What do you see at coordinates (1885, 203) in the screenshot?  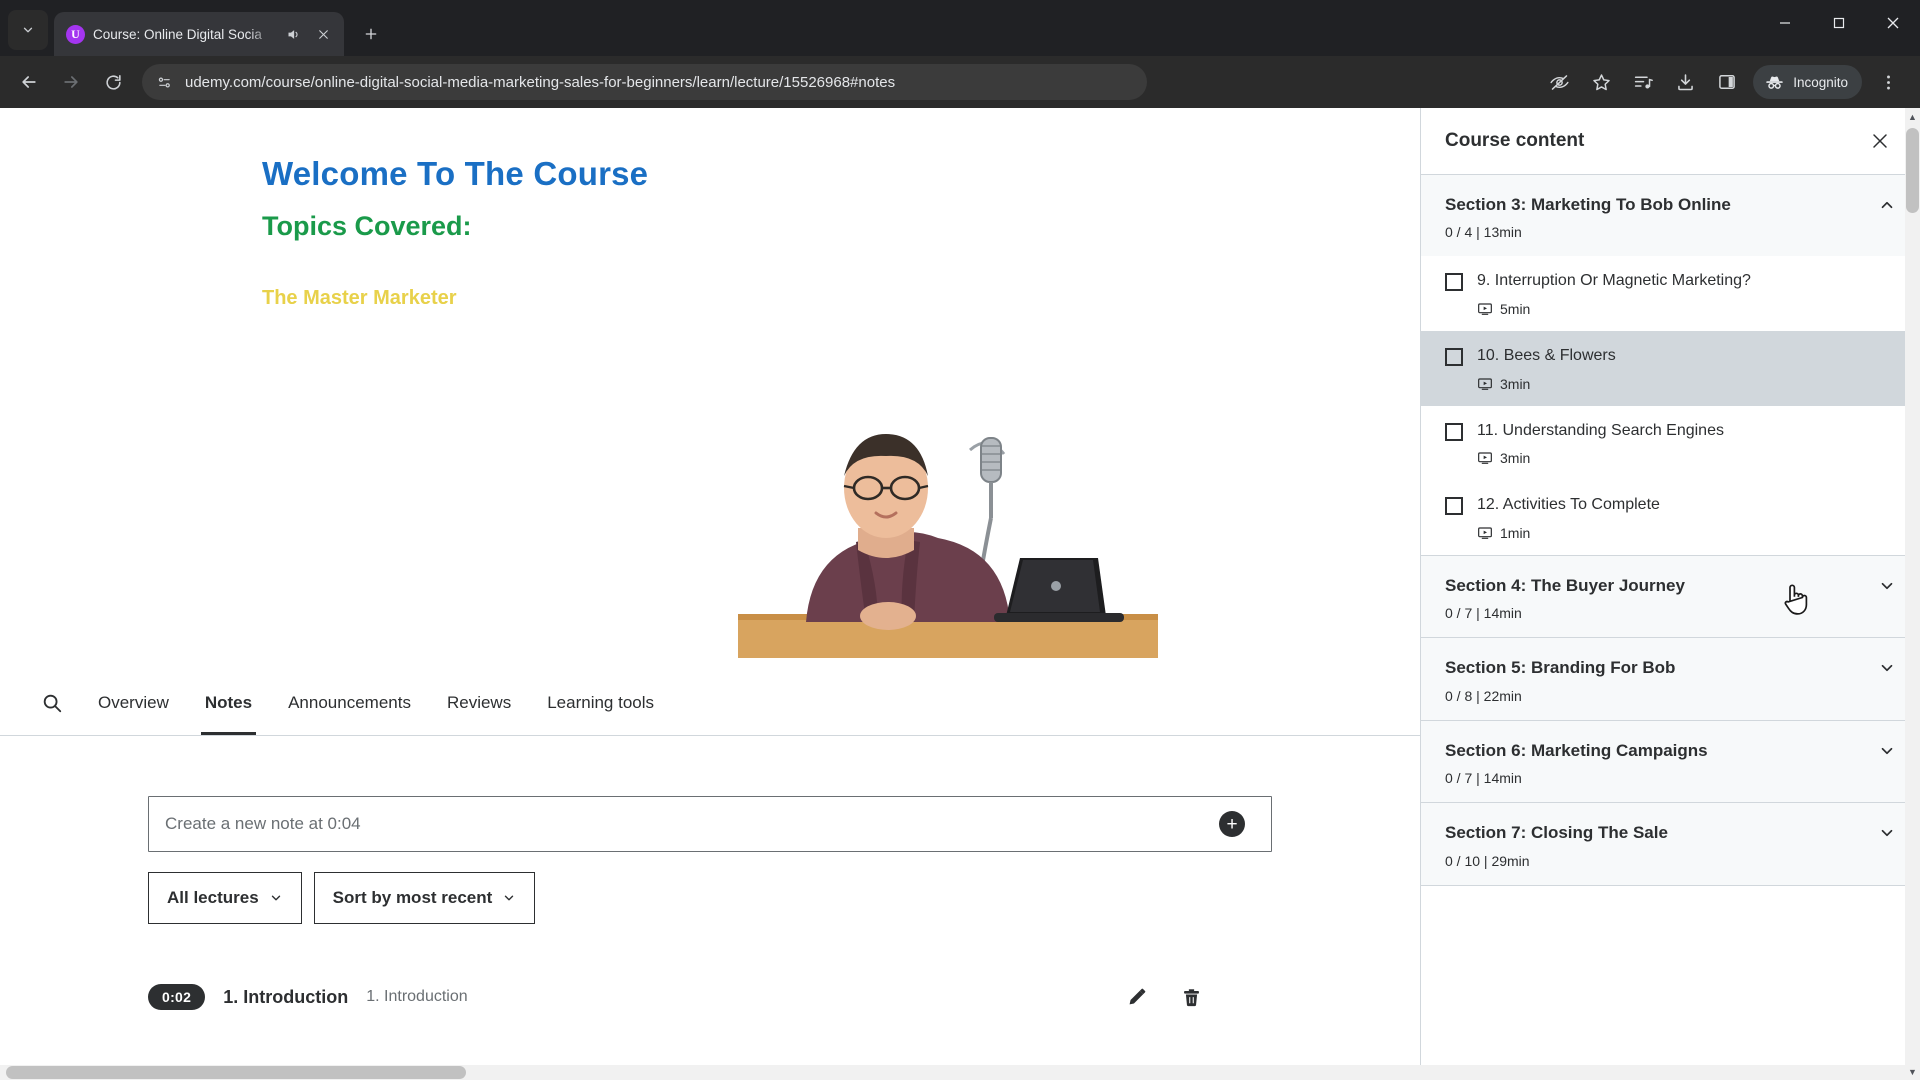 I see `chevron-up-icon` at bounding box center [1885, 203].